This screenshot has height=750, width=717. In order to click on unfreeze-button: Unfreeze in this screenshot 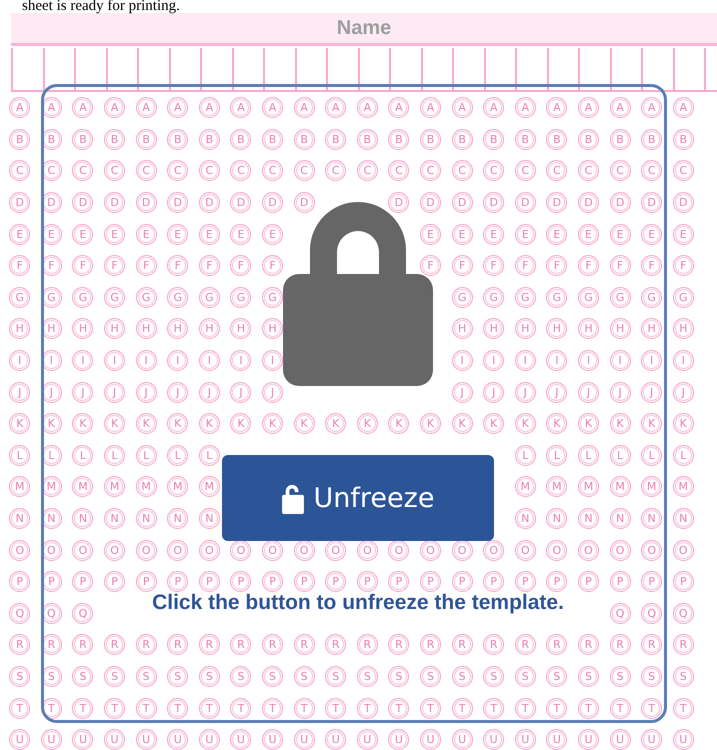, I will do `click(358, 498)`.